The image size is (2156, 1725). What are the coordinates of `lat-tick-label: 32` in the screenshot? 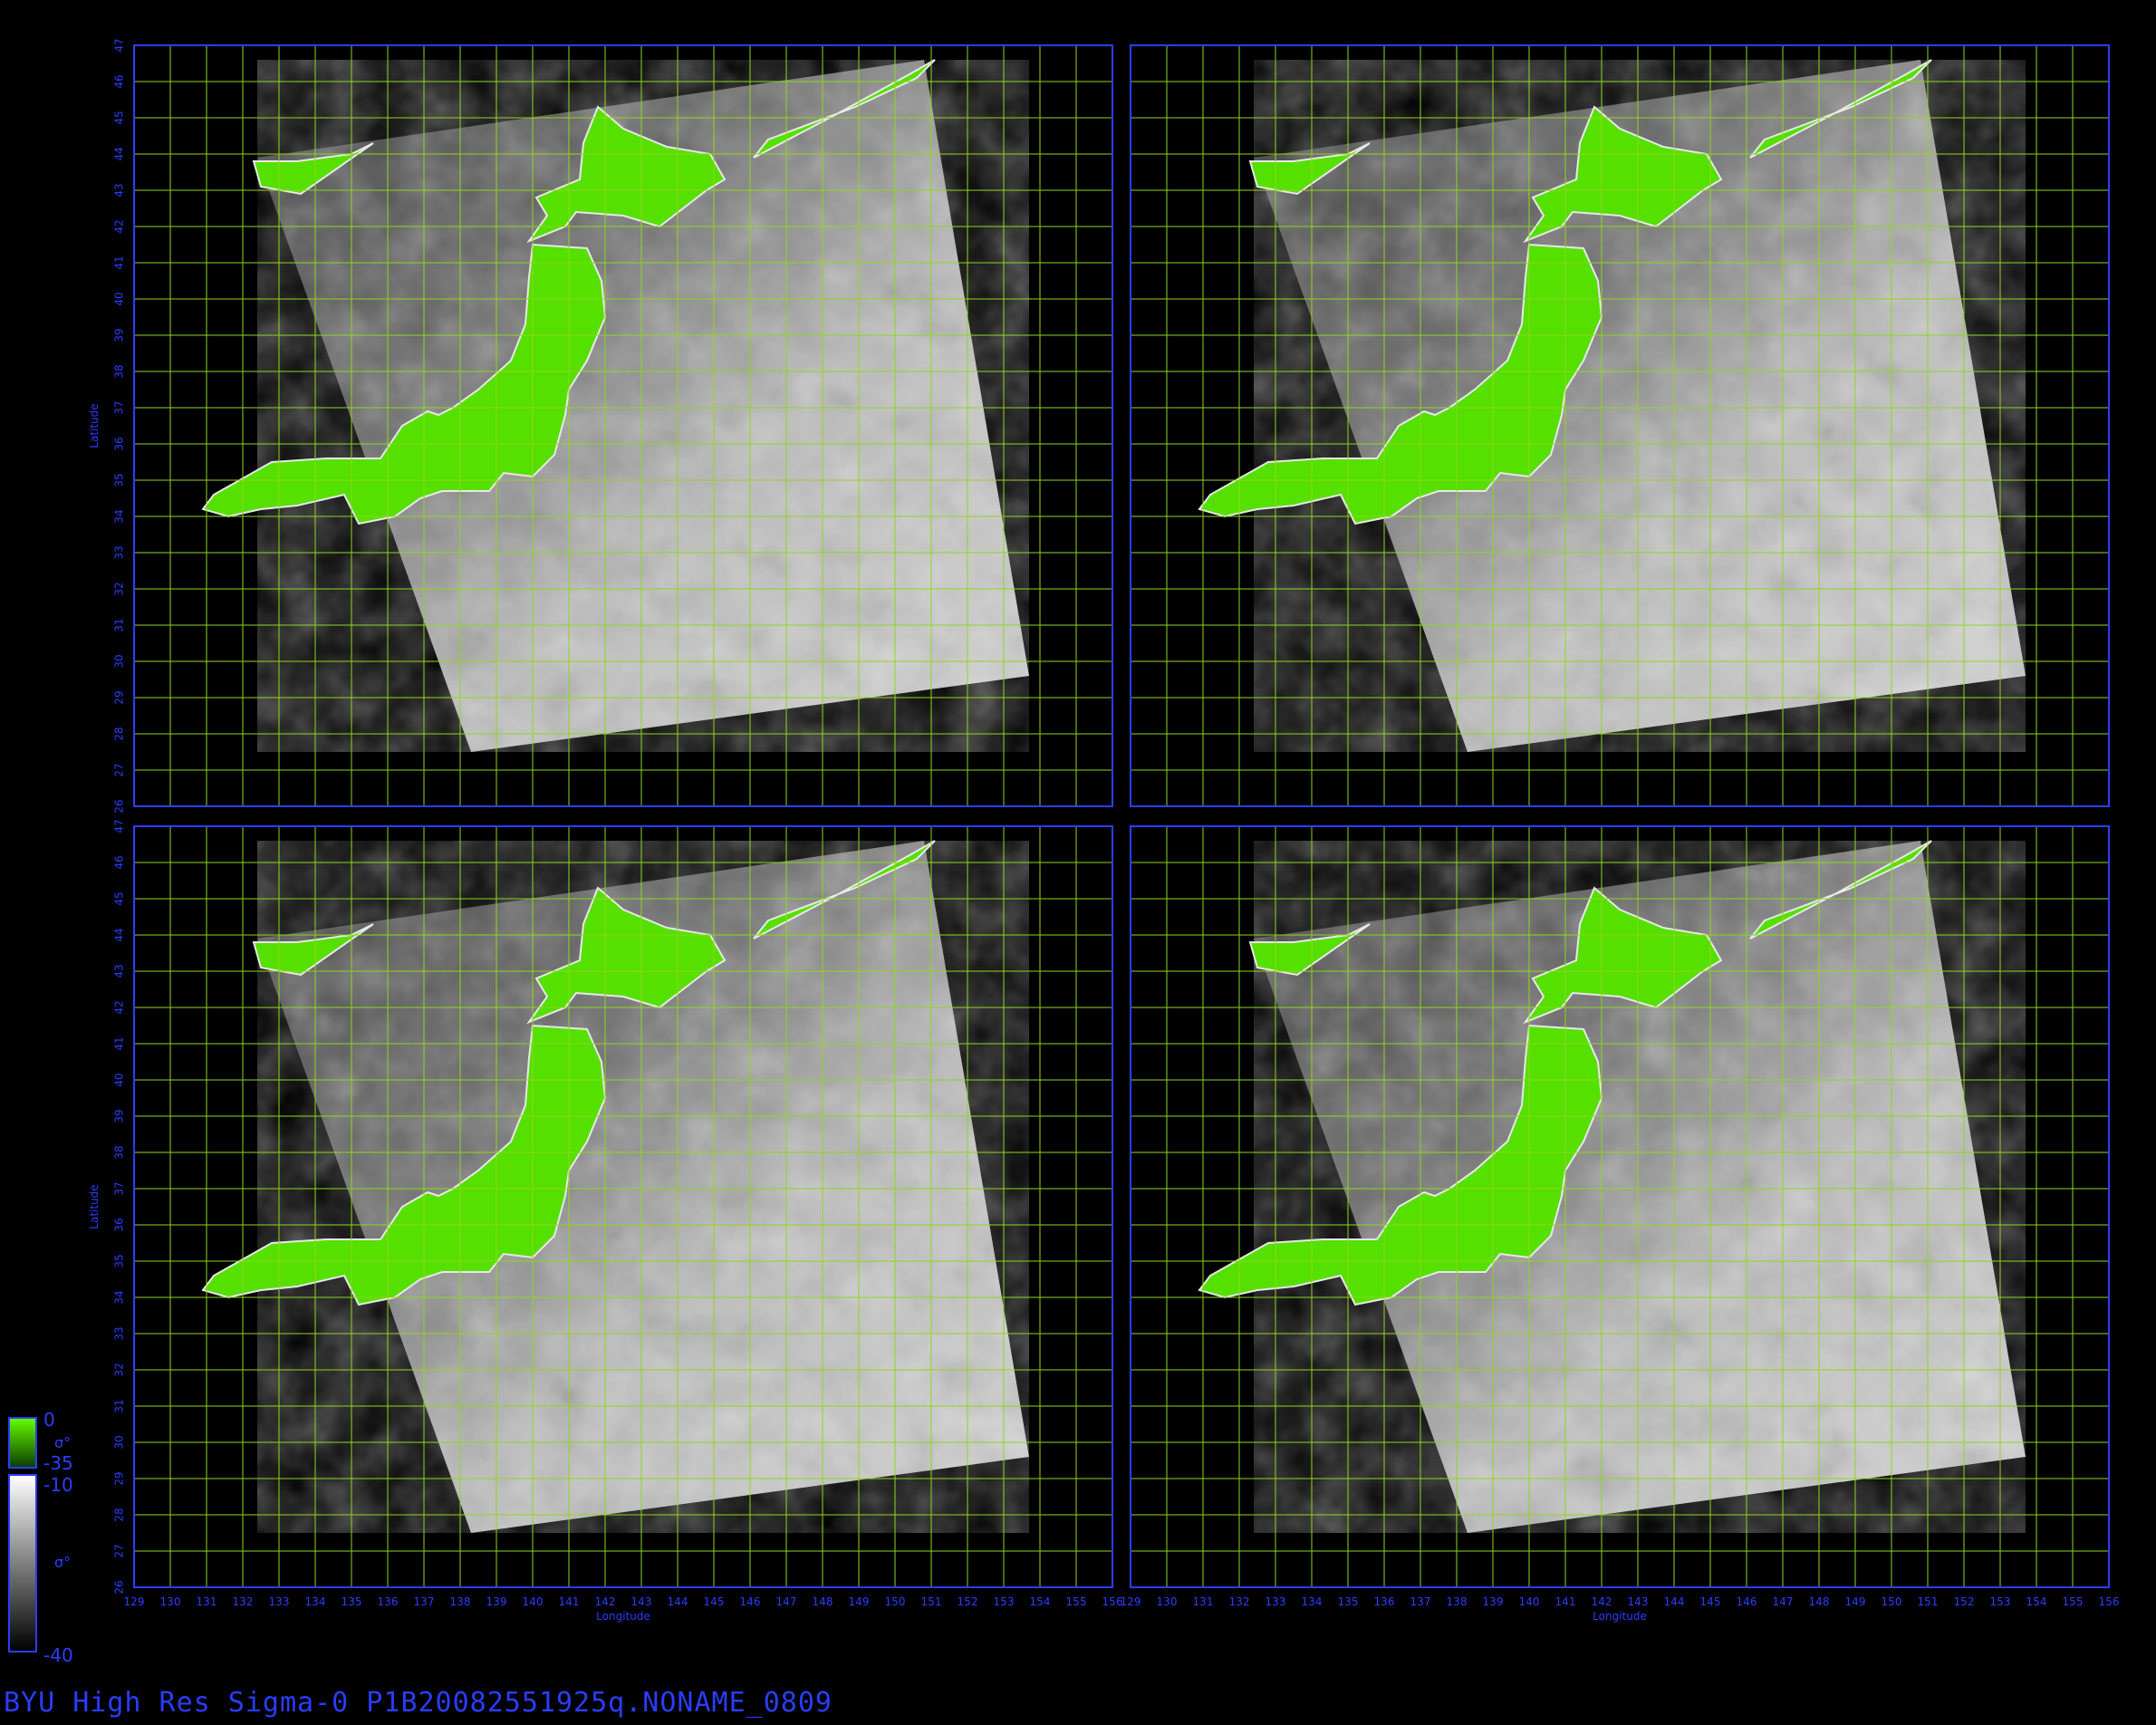 It's located at (119, 588).